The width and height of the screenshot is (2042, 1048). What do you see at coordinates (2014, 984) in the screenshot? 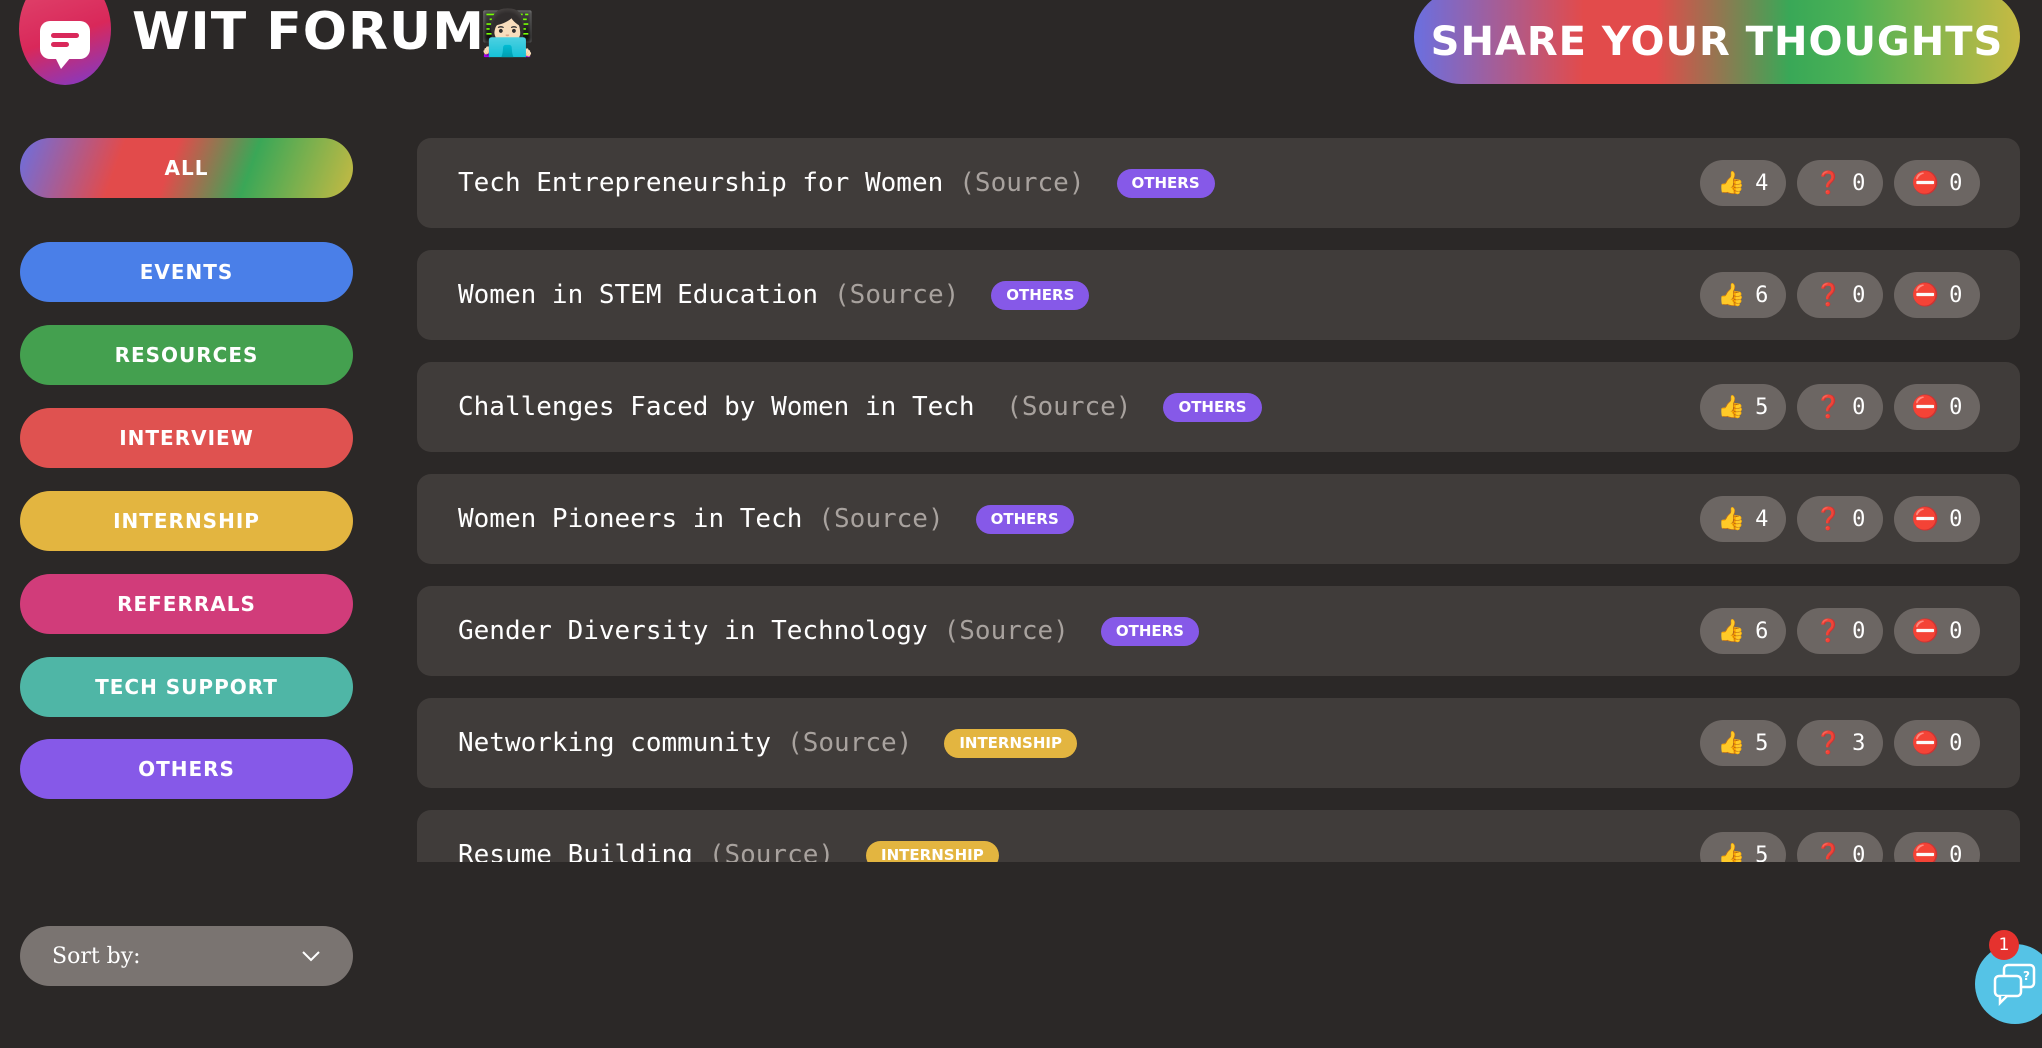
I see `help-chat-icon: ?` at bounding box center [2014, 984].